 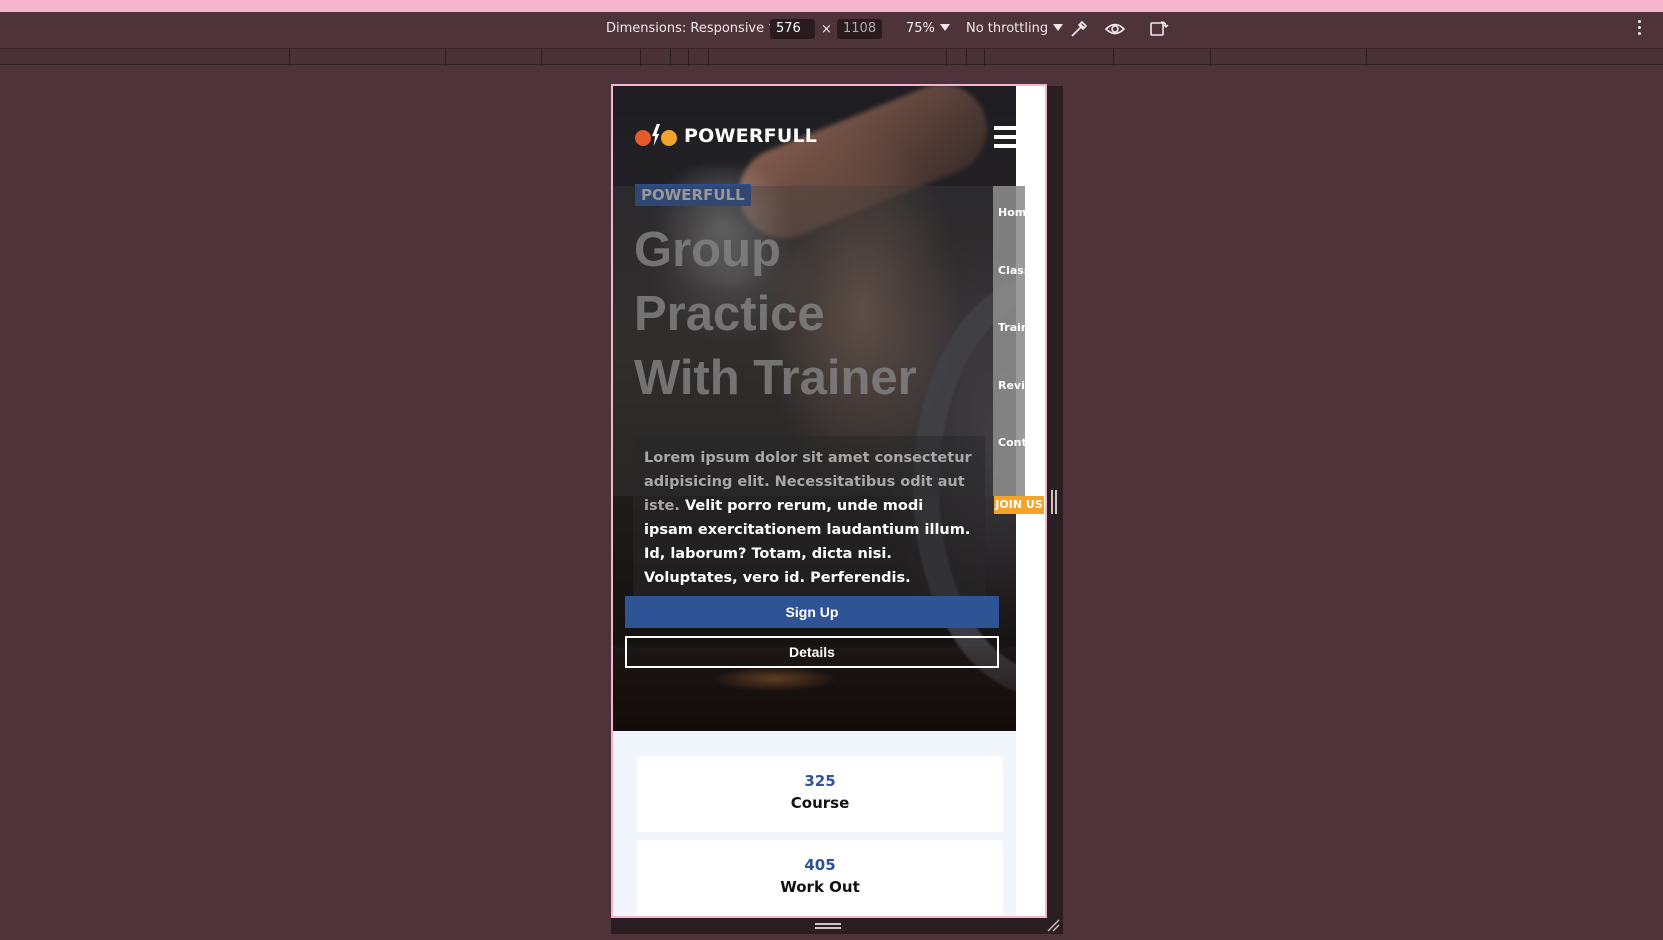 I want to click on site-logo: POWERFULL, so click(x=726, y=136).